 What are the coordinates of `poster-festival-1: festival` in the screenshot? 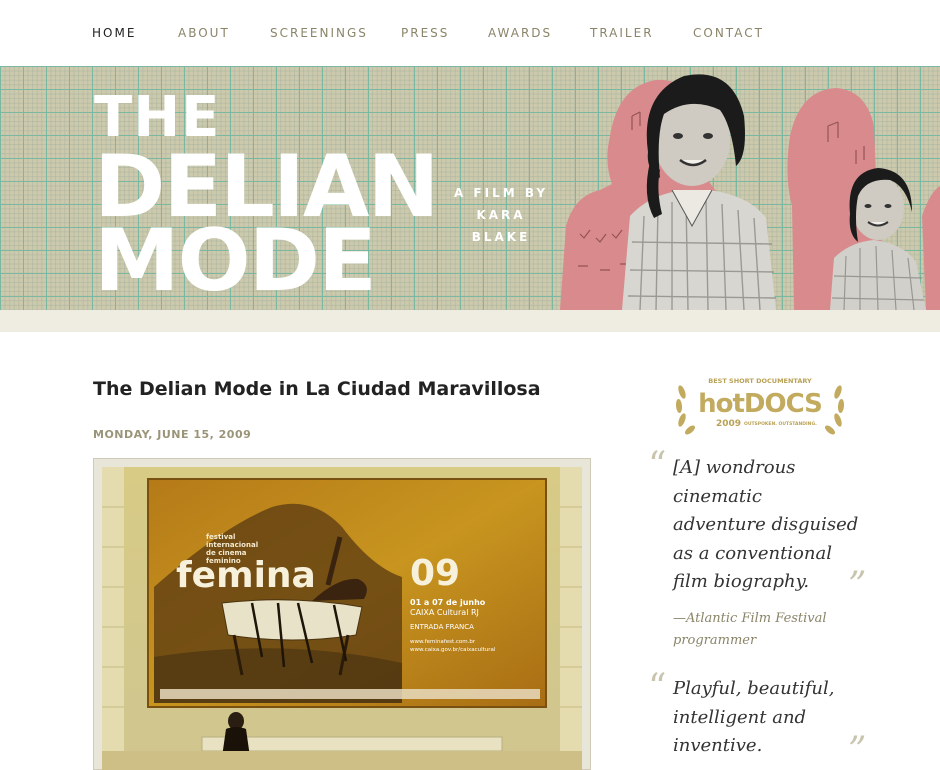 It's located at (220, 537).